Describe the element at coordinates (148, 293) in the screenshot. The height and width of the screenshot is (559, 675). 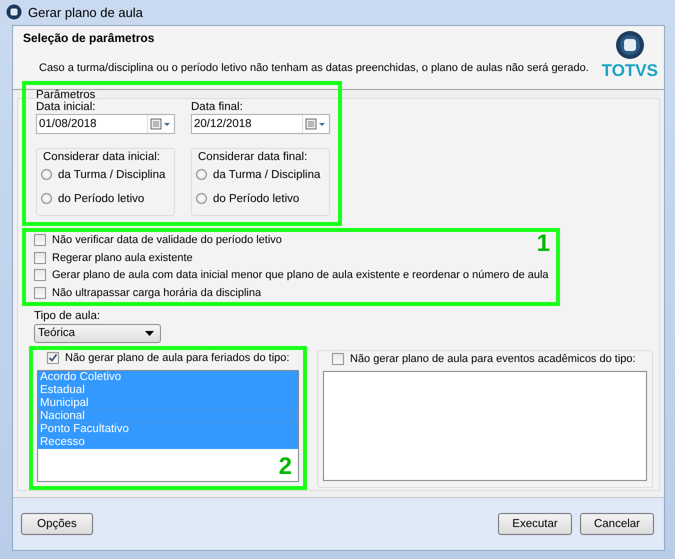
I see `checkbox-option: Não ultrapassar carga horária da disciplina` at that location.